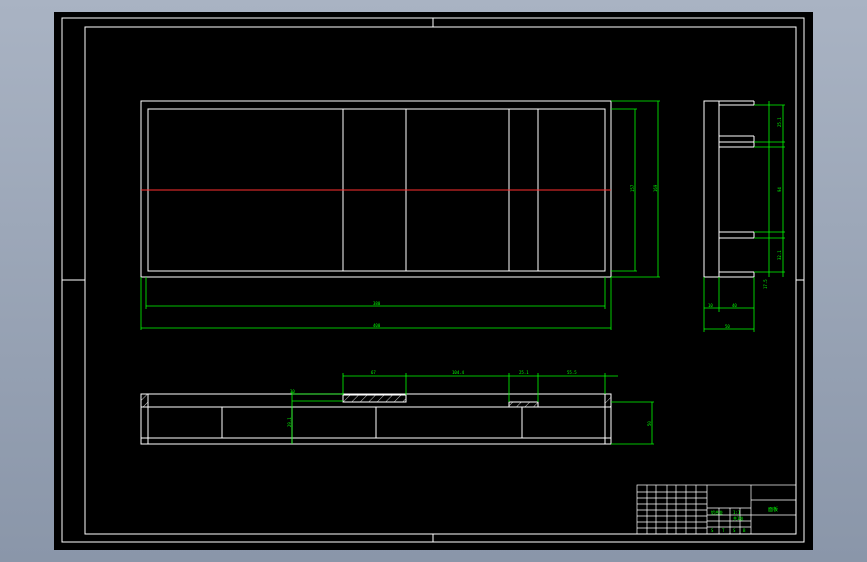 Image resolution: width=867 pixels, height=562 pixels. What do you see at coordinates (608, 400) in the screenshot?
I see `hatched-end-right` at bounding box center [608, 400].